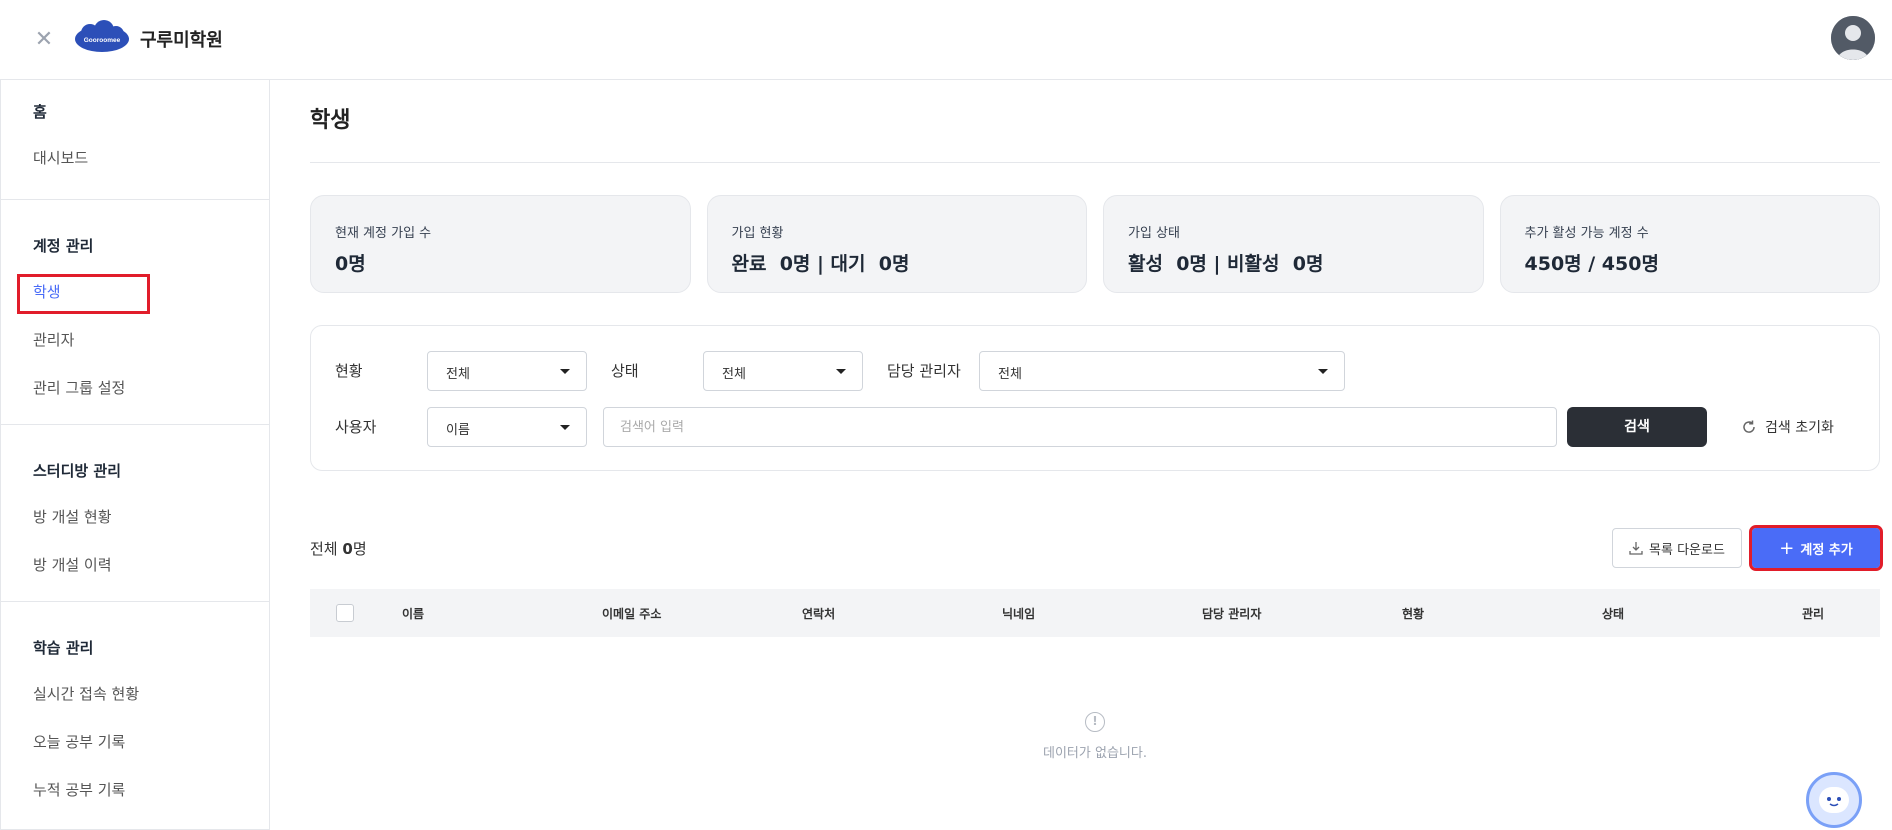 The height and width of the screenshot is (830, 1892). I want to click on title-divider, so click(1095, 162).